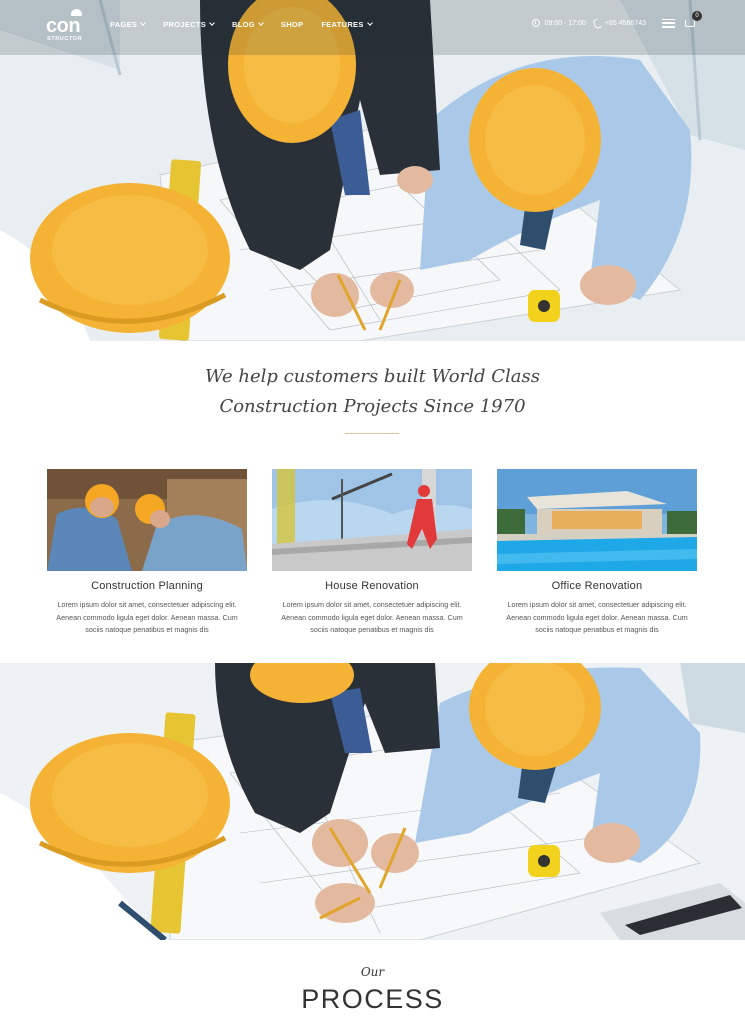  What do you see at coordinates (342, 24) in the screenshot?
I see `nav-item-label: FEATURES` at bounding box center [342, 24].